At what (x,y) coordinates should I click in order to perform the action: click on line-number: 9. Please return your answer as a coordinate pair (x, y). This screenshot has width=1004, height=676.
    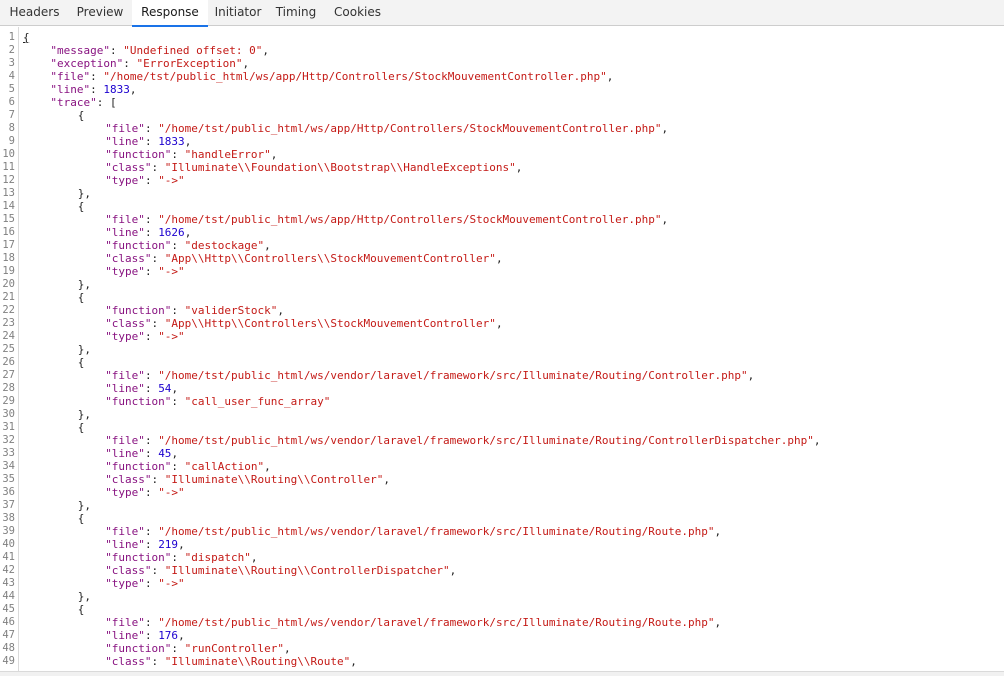
    Looking at the image, I should click on (11, 141).